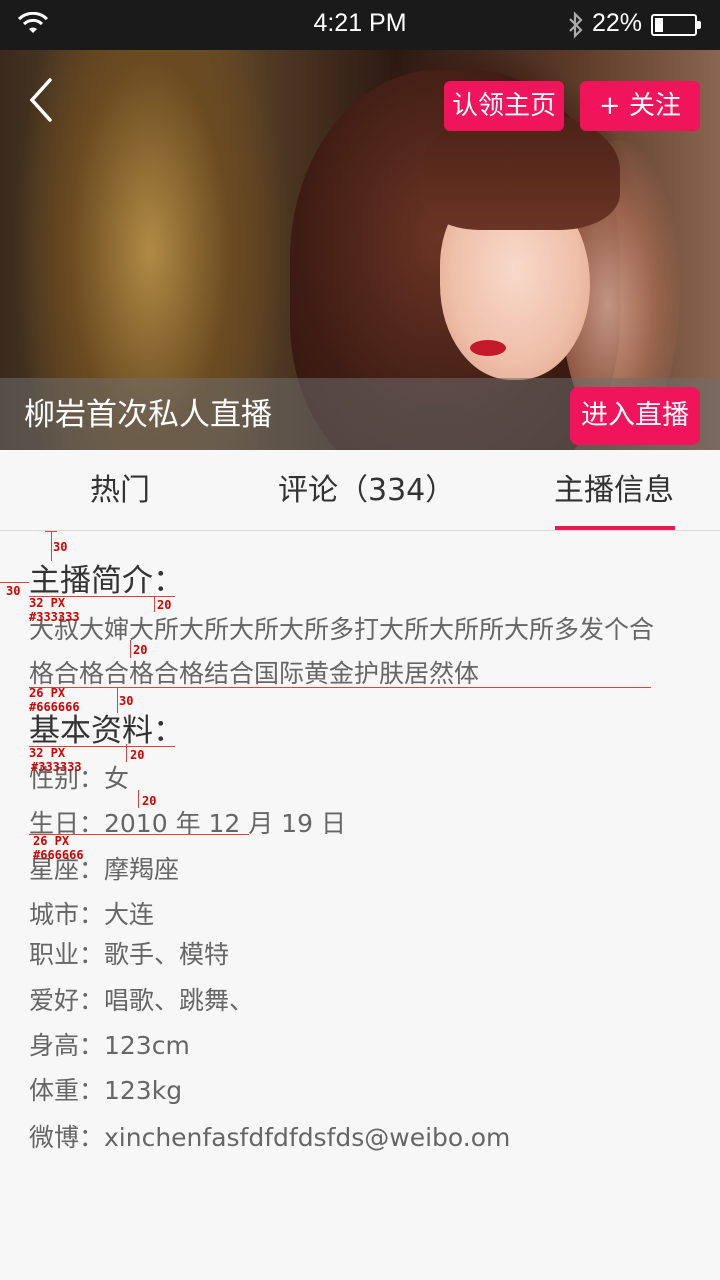 This screenshot has width=720, height=1280. Describe the element at coordinates (504, 106) in the screenshot. I see `claim-page-button: 认领主页` at that location.